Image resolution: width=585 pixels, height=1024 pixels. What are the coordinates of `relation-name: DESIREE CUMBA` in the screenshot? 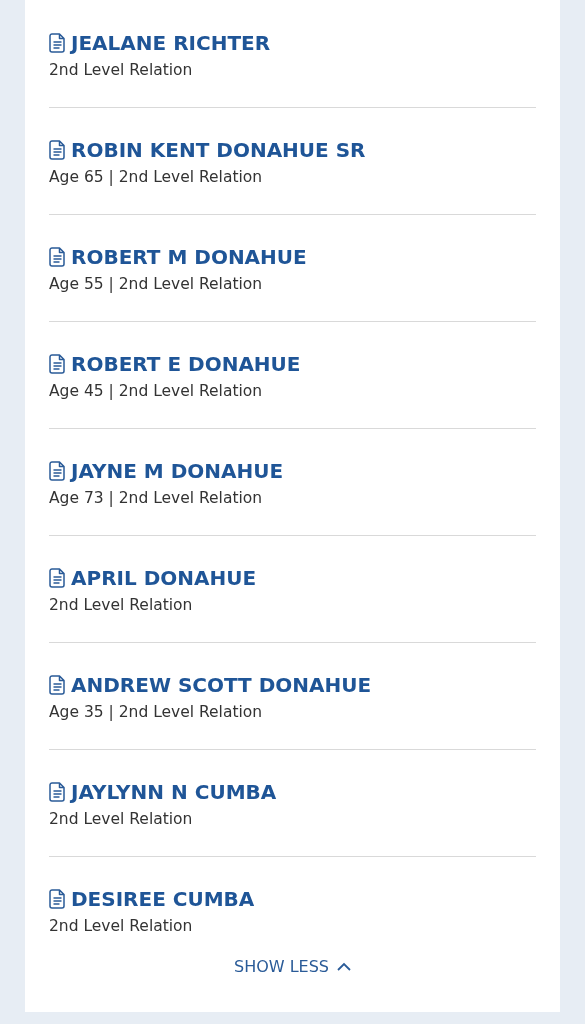 It's located at (163, 899).